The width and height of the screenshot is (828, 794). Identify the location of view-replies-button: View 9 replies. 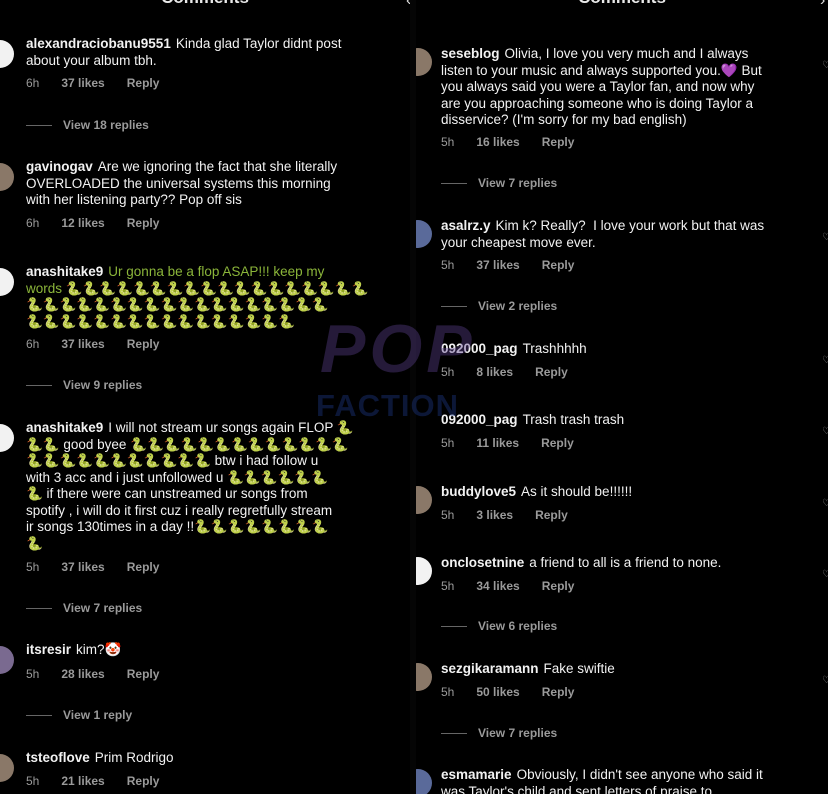
(84, 385).